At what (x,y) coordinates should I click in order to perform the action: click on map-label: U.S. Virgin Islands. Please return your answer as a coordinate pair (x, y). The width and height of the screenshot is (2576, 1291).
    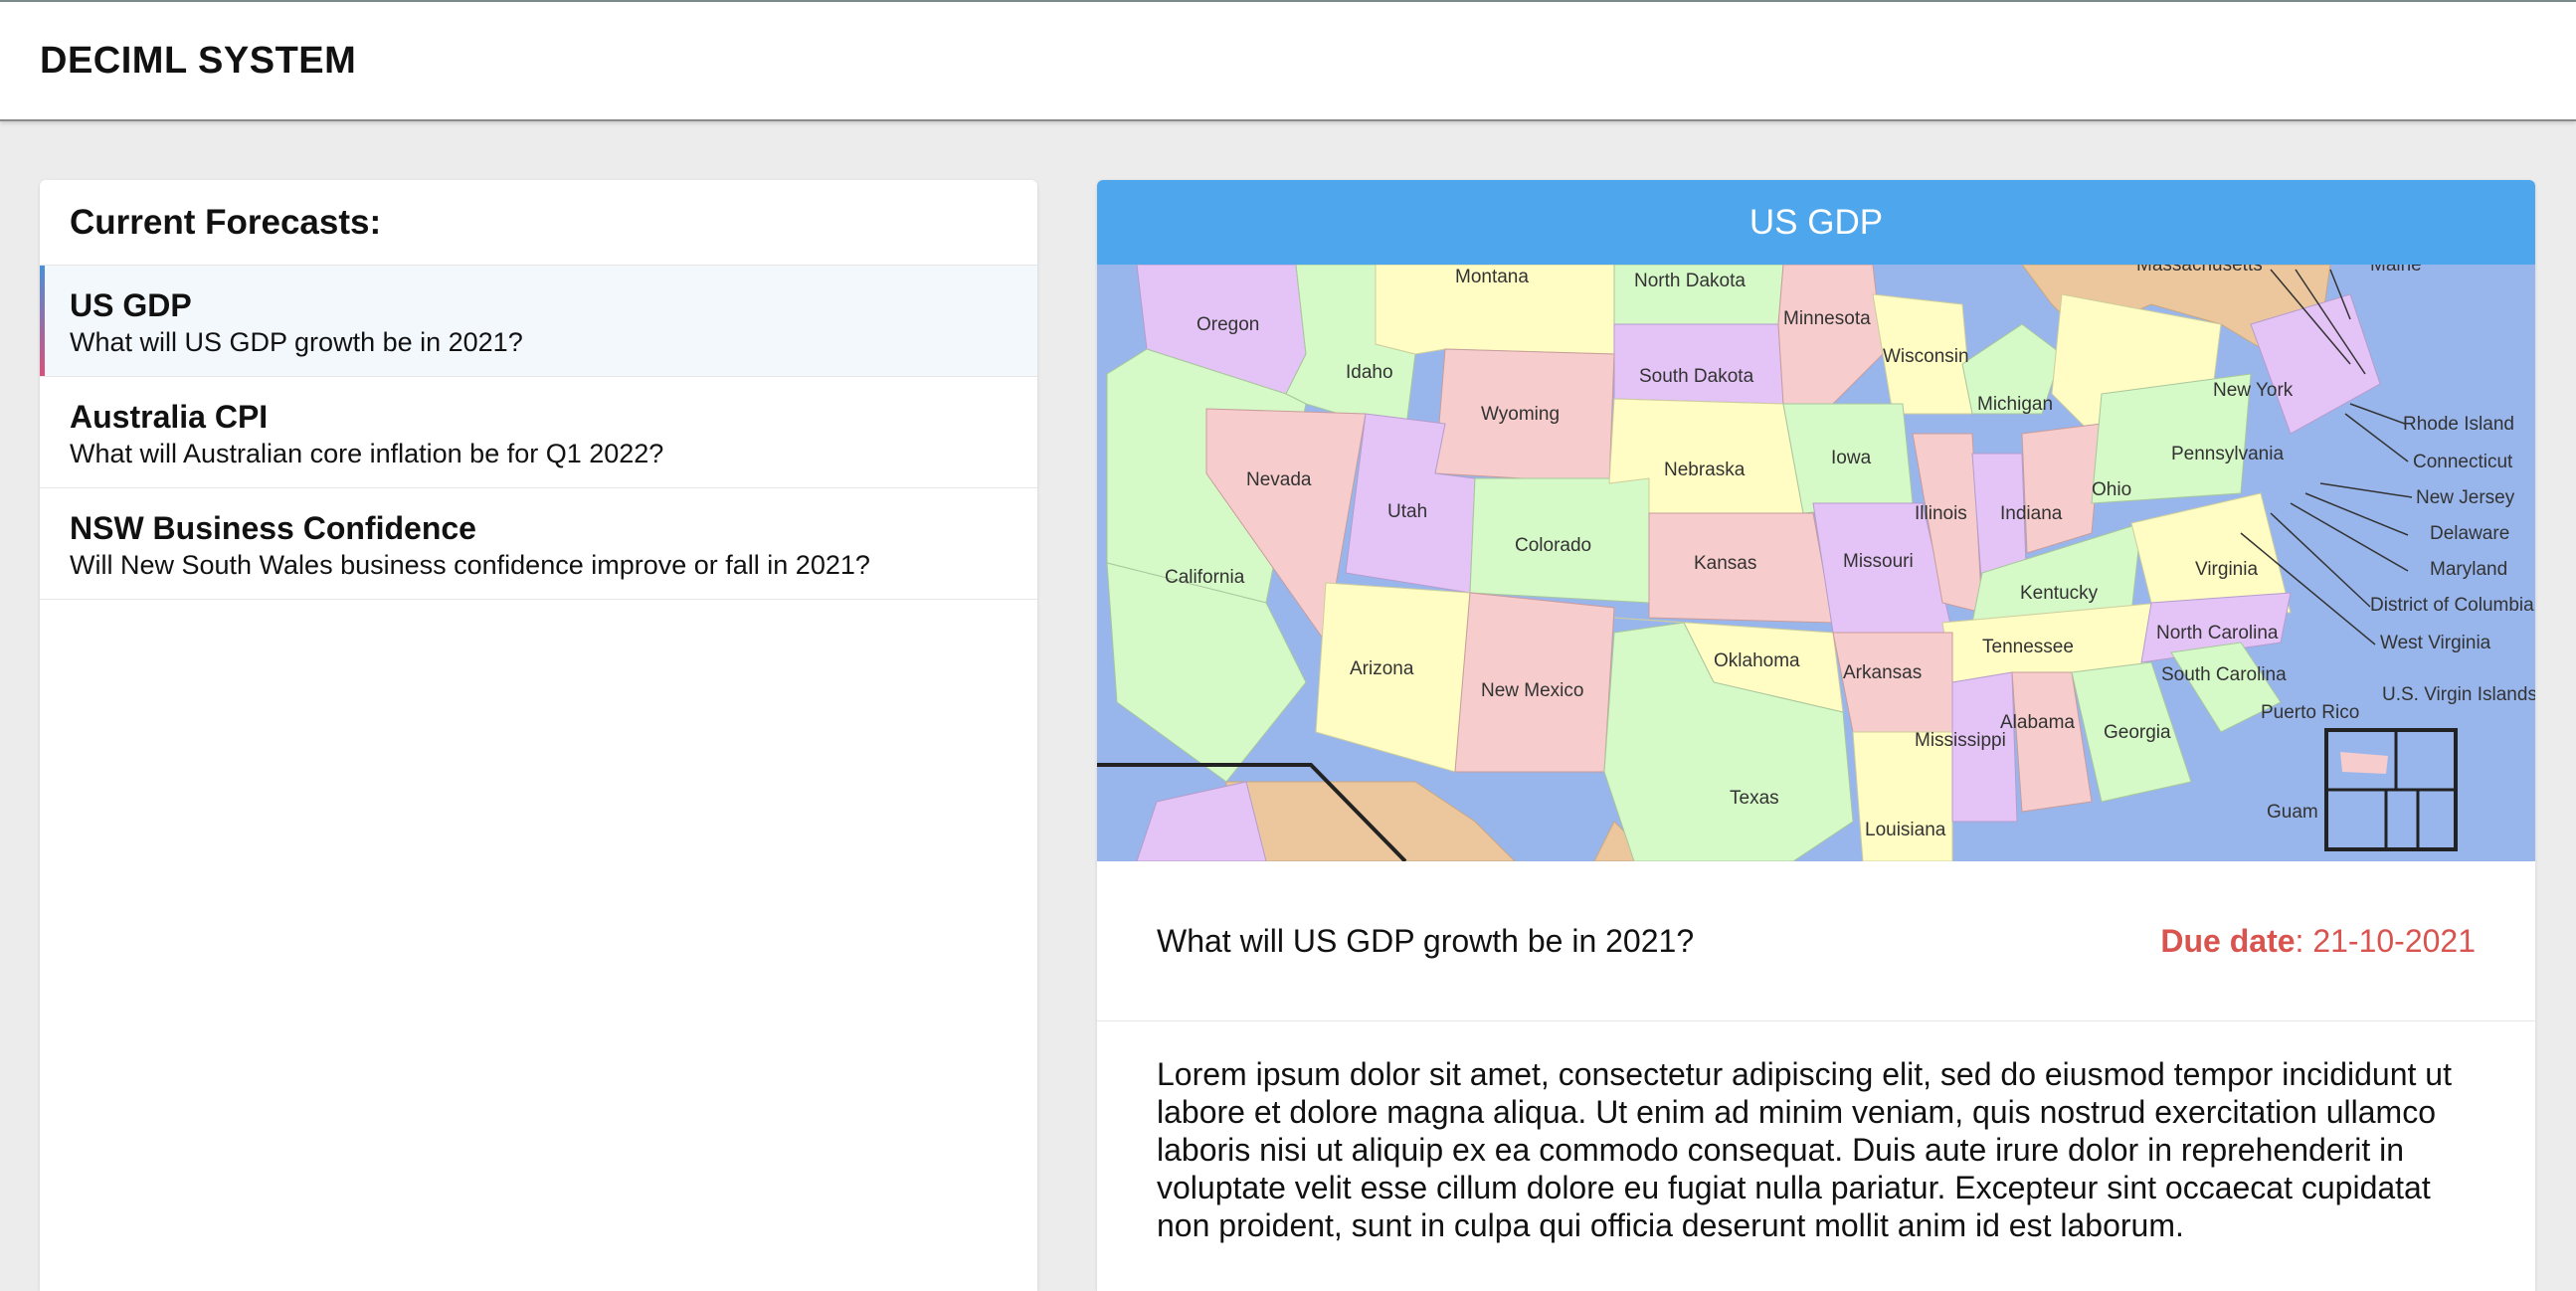
    Looking at the image, I should click on (2458, 694).